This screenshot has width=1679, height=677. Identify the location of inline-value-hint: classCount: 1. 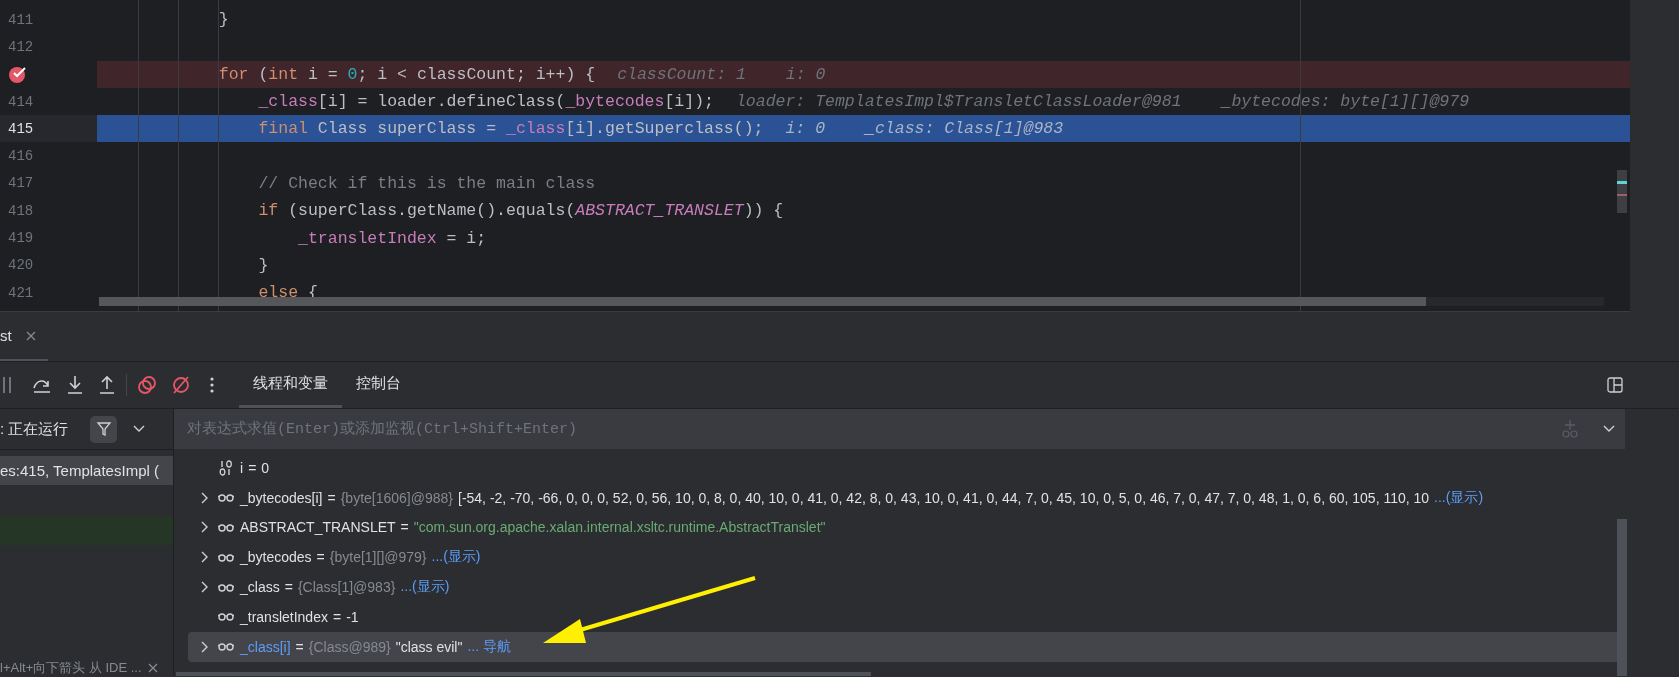
(681, 74).